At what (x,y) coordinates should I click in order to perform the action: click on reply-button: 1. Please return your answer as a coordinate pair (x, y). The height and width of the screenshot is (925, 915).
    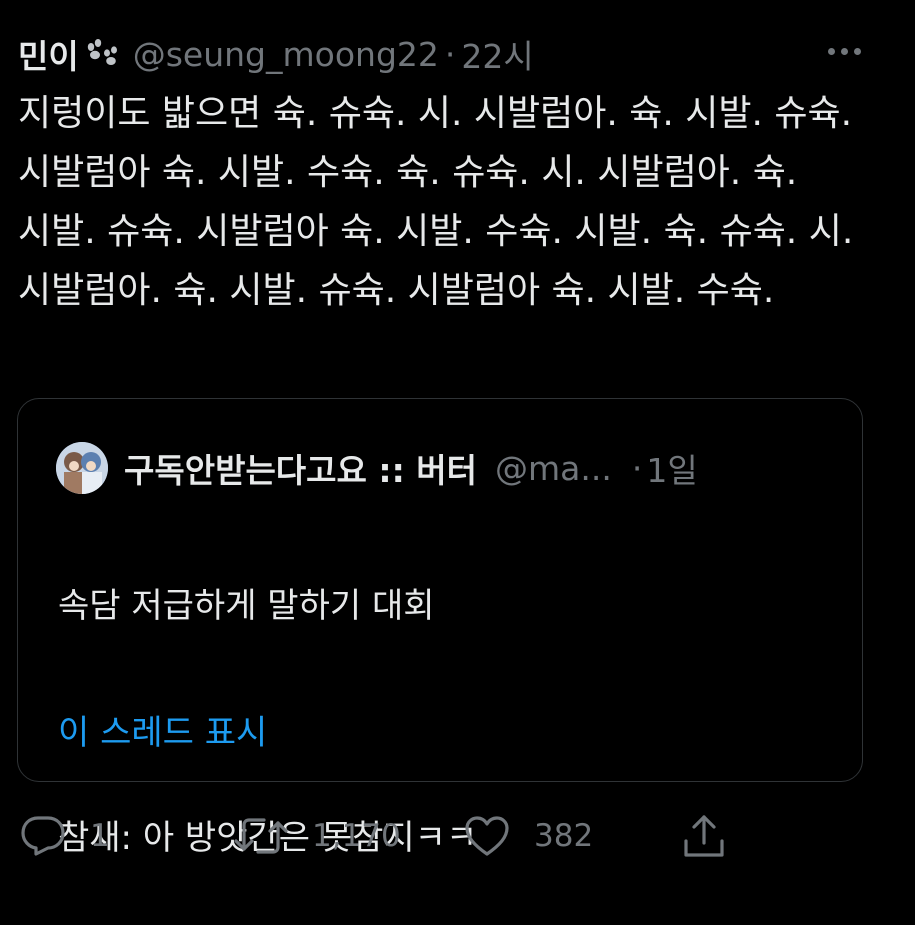
    Looking at the image, I should click on (65, 836).